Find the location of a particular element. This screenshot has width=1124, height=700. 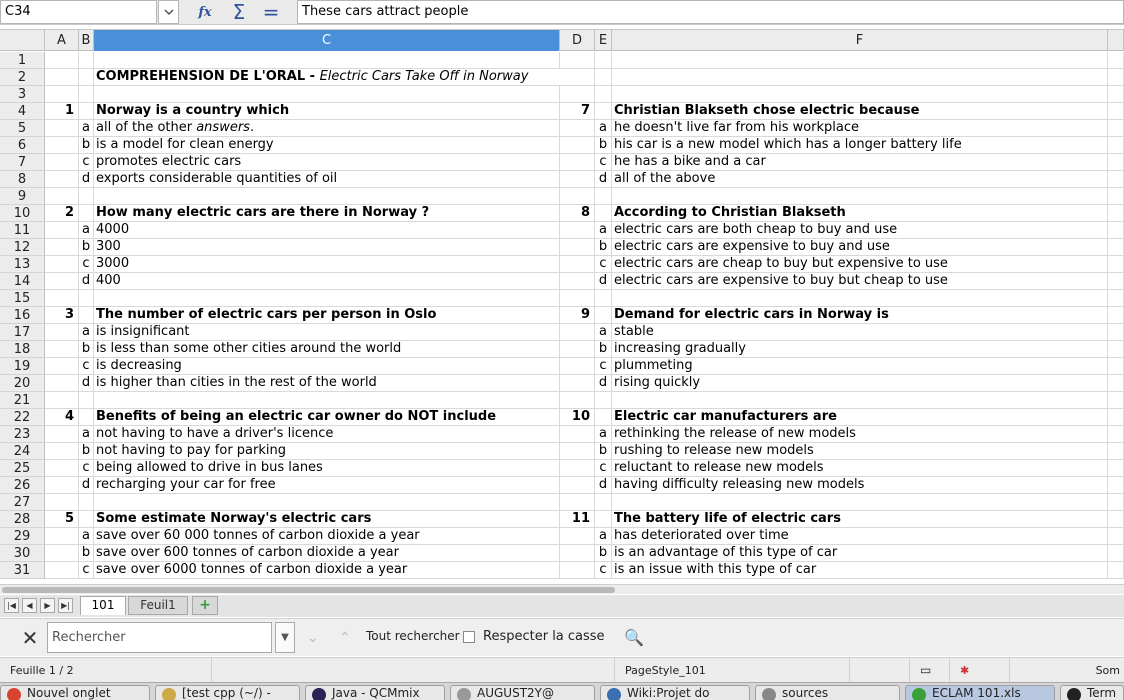

cell-c27 is located at coordinates (327, 502).